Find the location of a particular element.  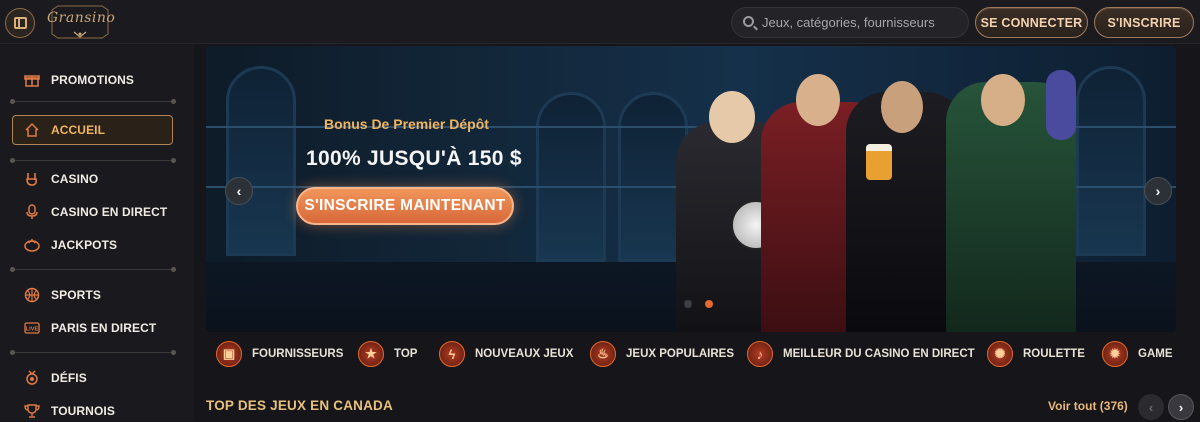

section-prev-button: ‹ is located at coordinates (1151, 407).